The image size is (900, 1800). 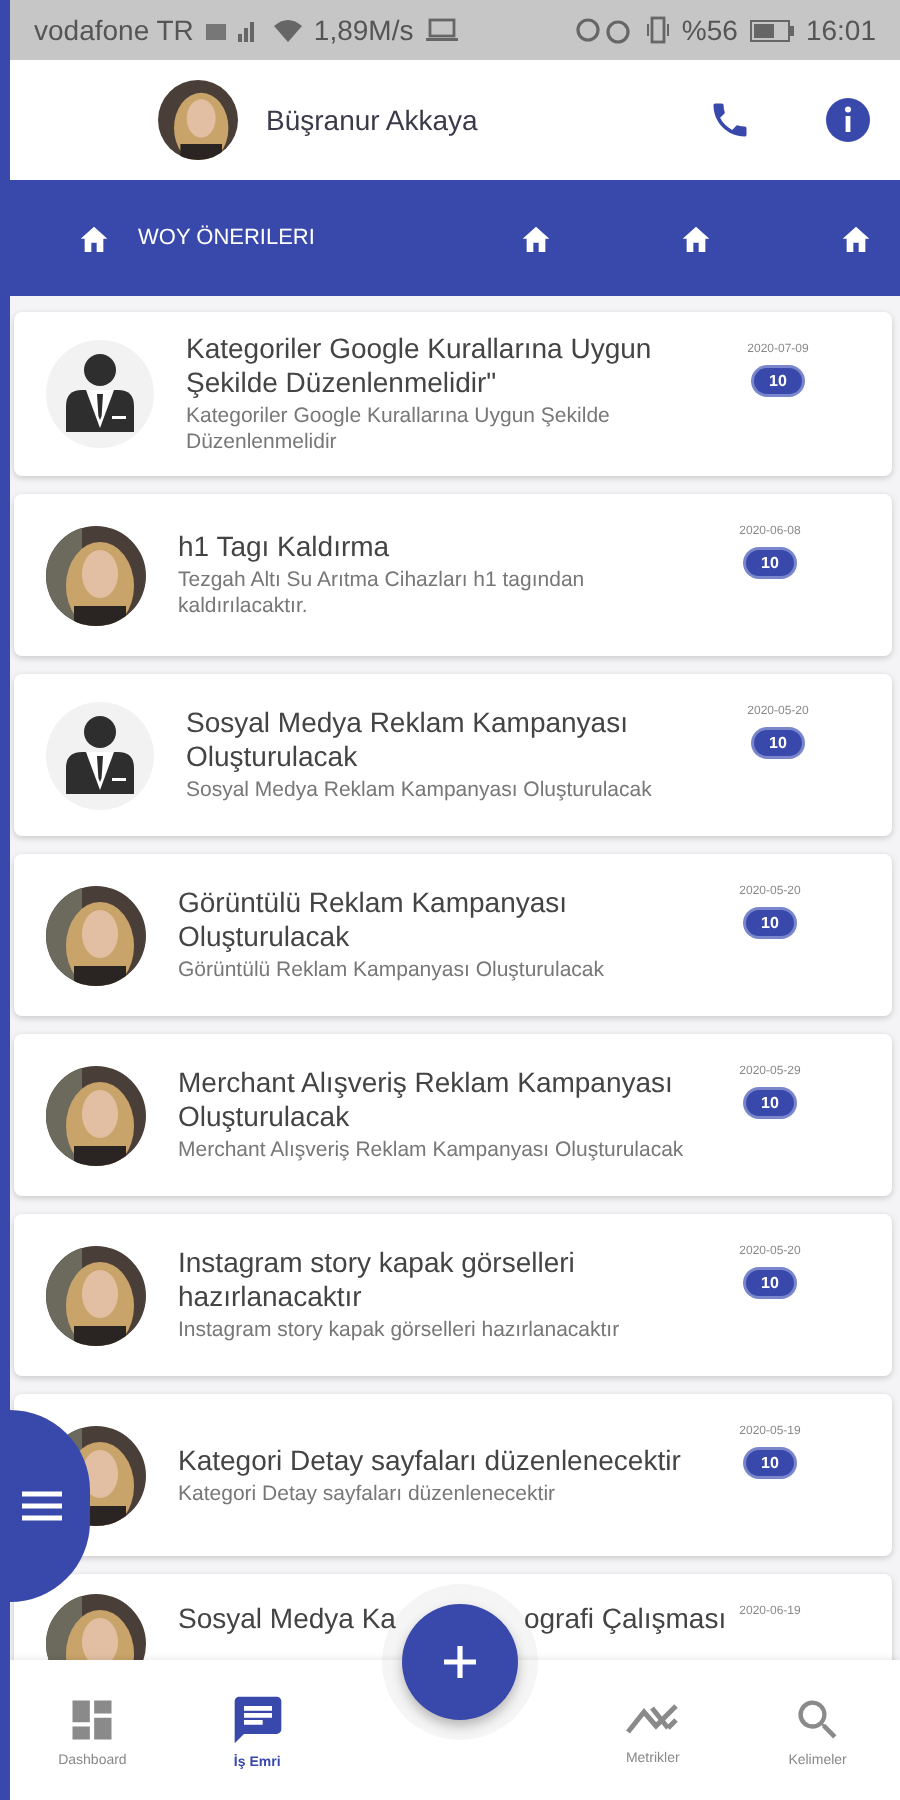 I want to click on wifi-icon, so click(x=287, y=30).